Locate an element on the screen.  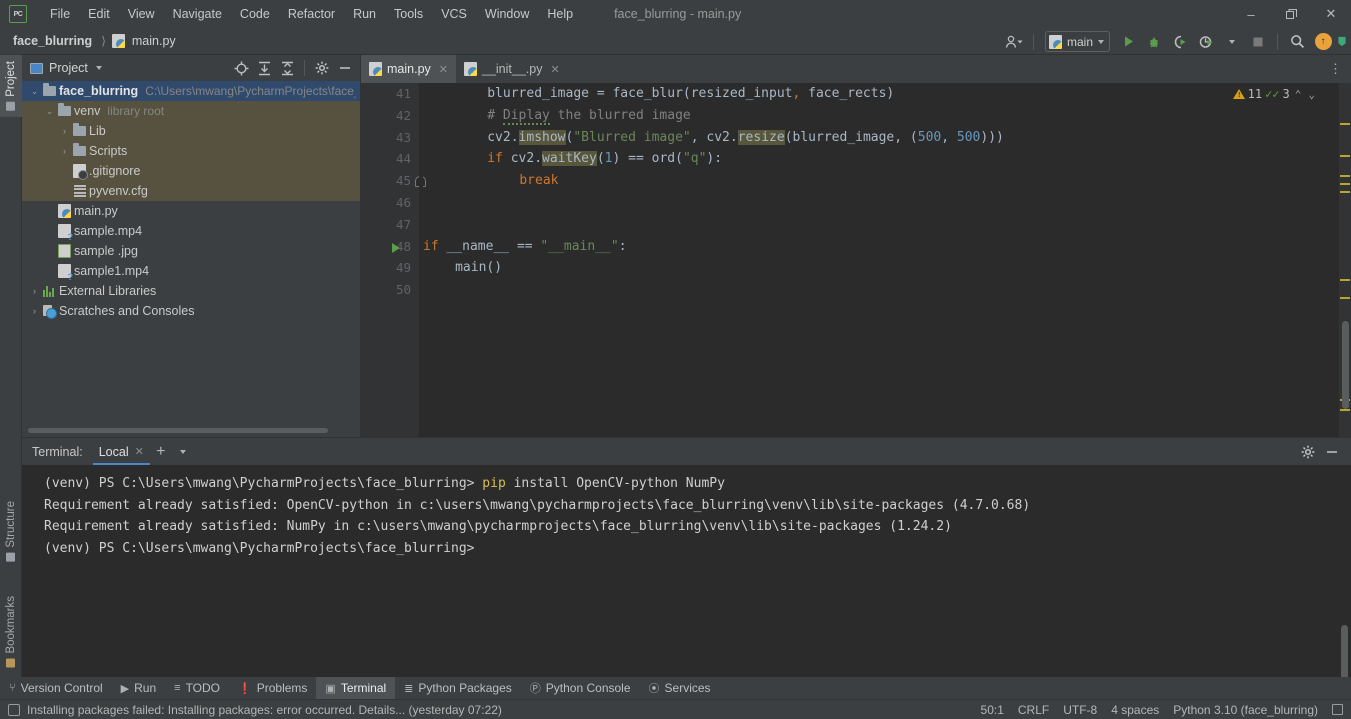
tree-node-pyvenv-cfg: pyvenv.cfg is located at coordinates (191, 191).